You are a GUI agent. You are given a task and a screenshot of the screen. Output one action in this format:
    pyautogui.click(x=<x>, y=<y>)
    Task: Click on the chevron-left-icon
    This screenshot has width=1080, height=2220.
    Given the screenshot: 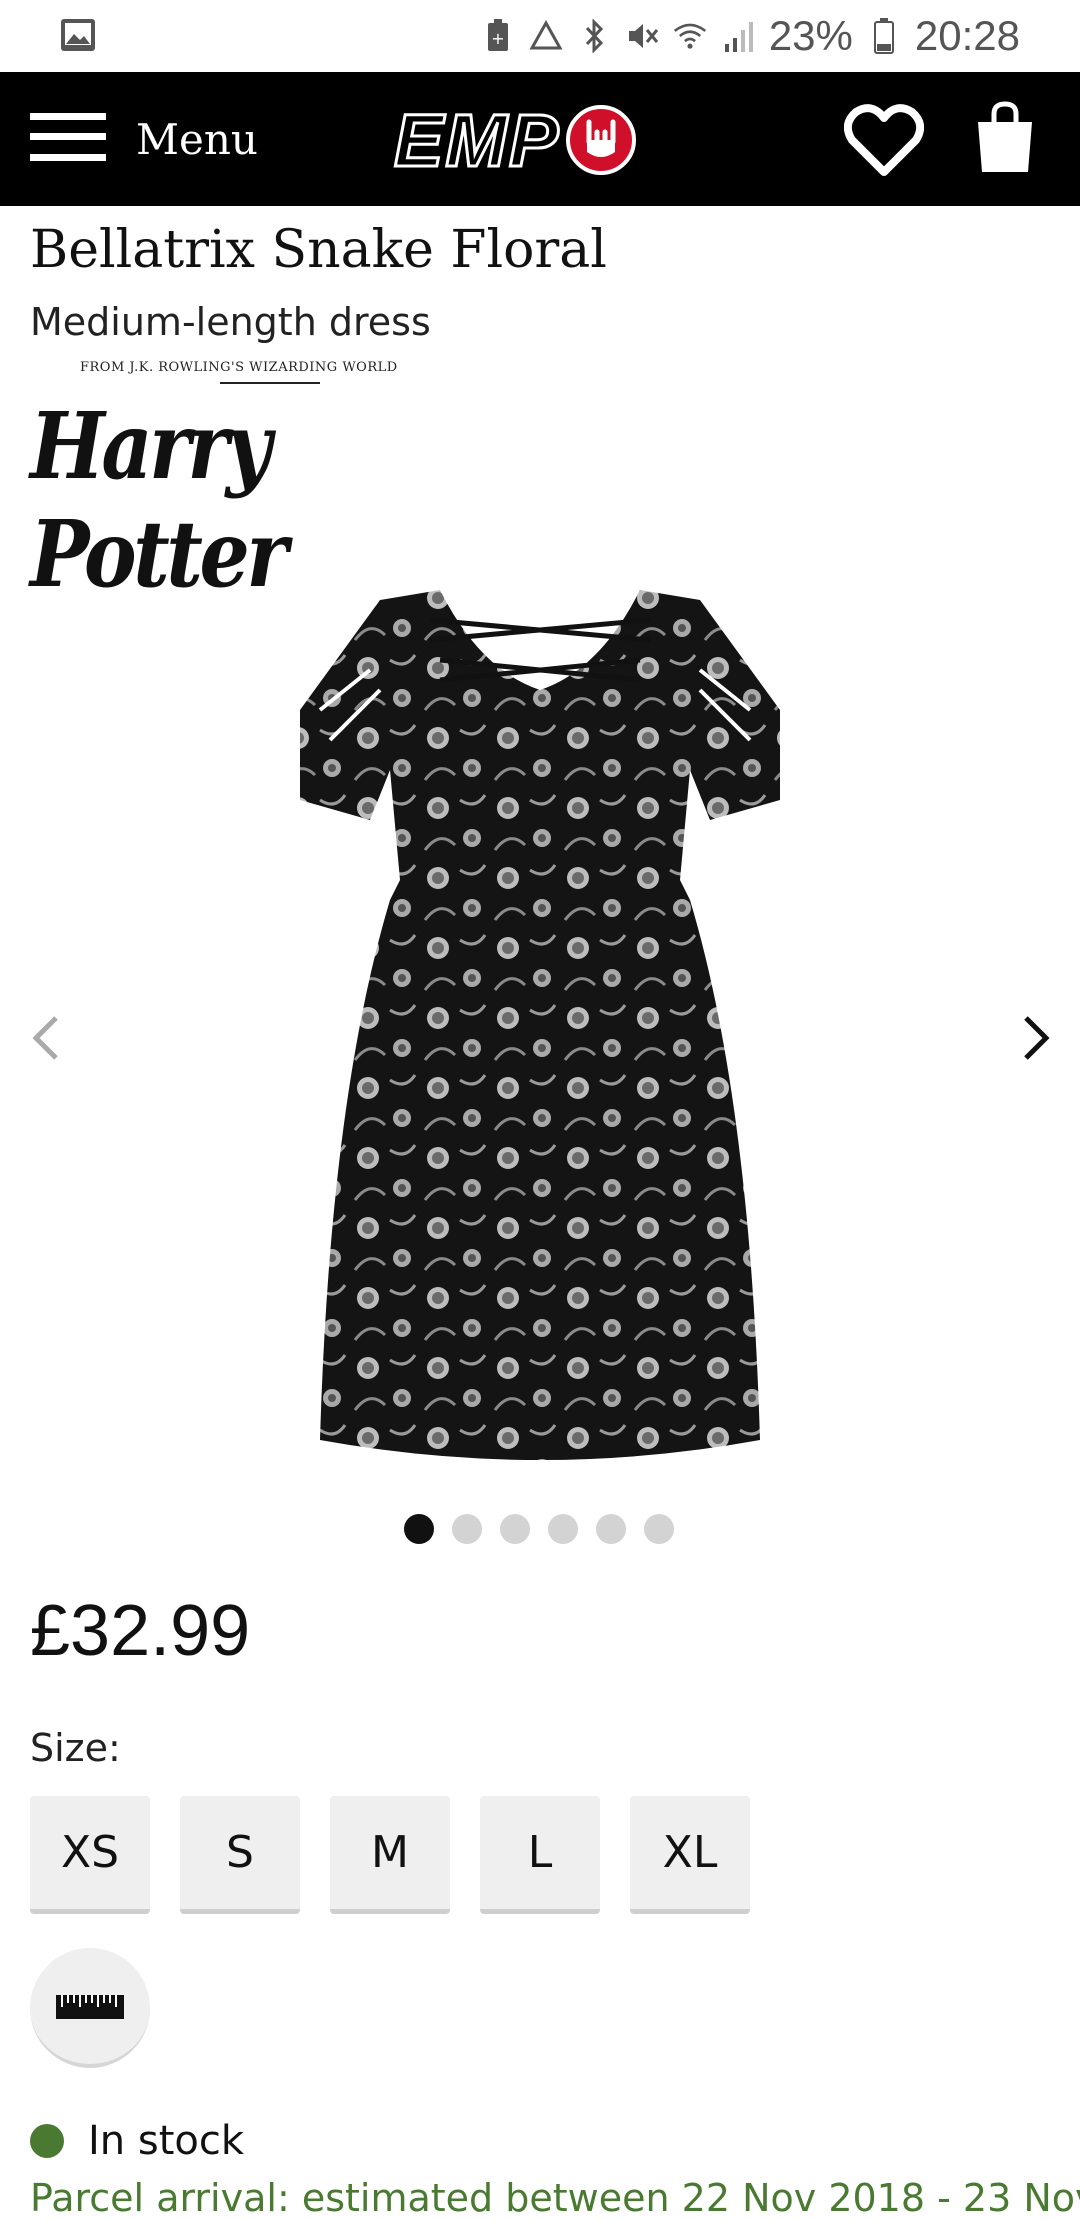 What is the action you would take?
    pyautogui.click(x=45, y=1040)
    